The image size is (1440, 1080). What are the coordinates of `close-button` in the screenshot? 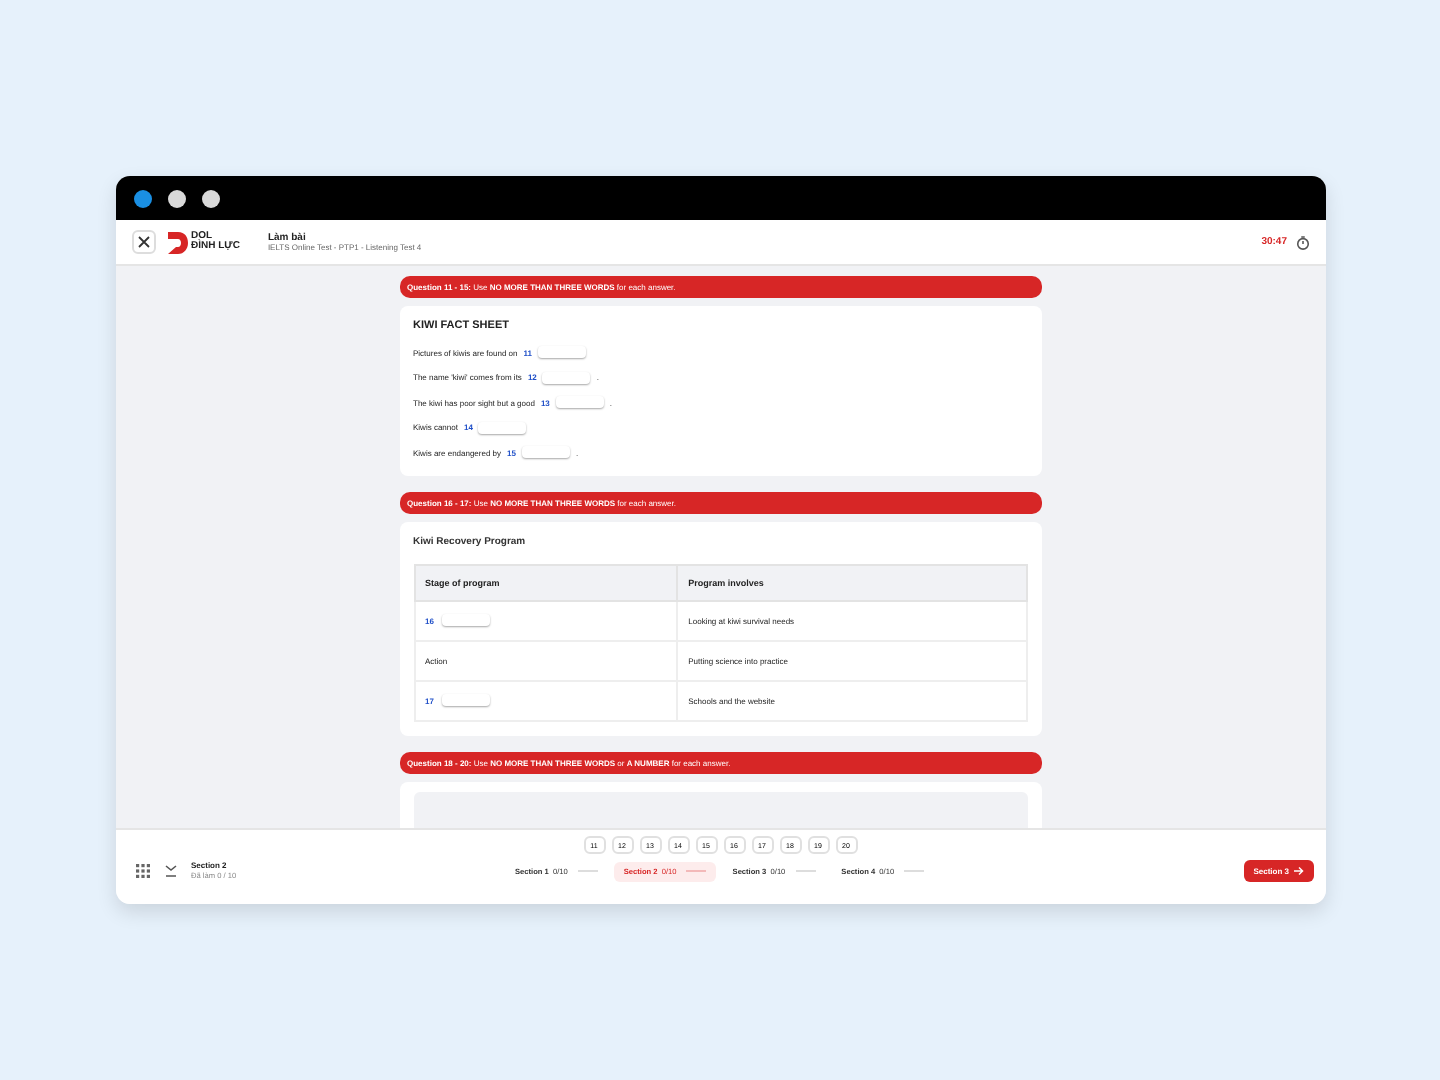 It's located at (143, 242).